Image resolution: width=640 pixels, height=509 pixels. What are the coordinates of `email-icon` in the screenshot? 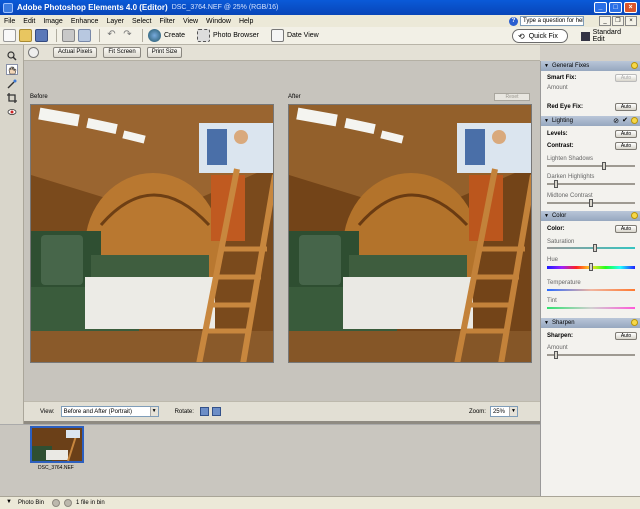 It's located at (84, 35).